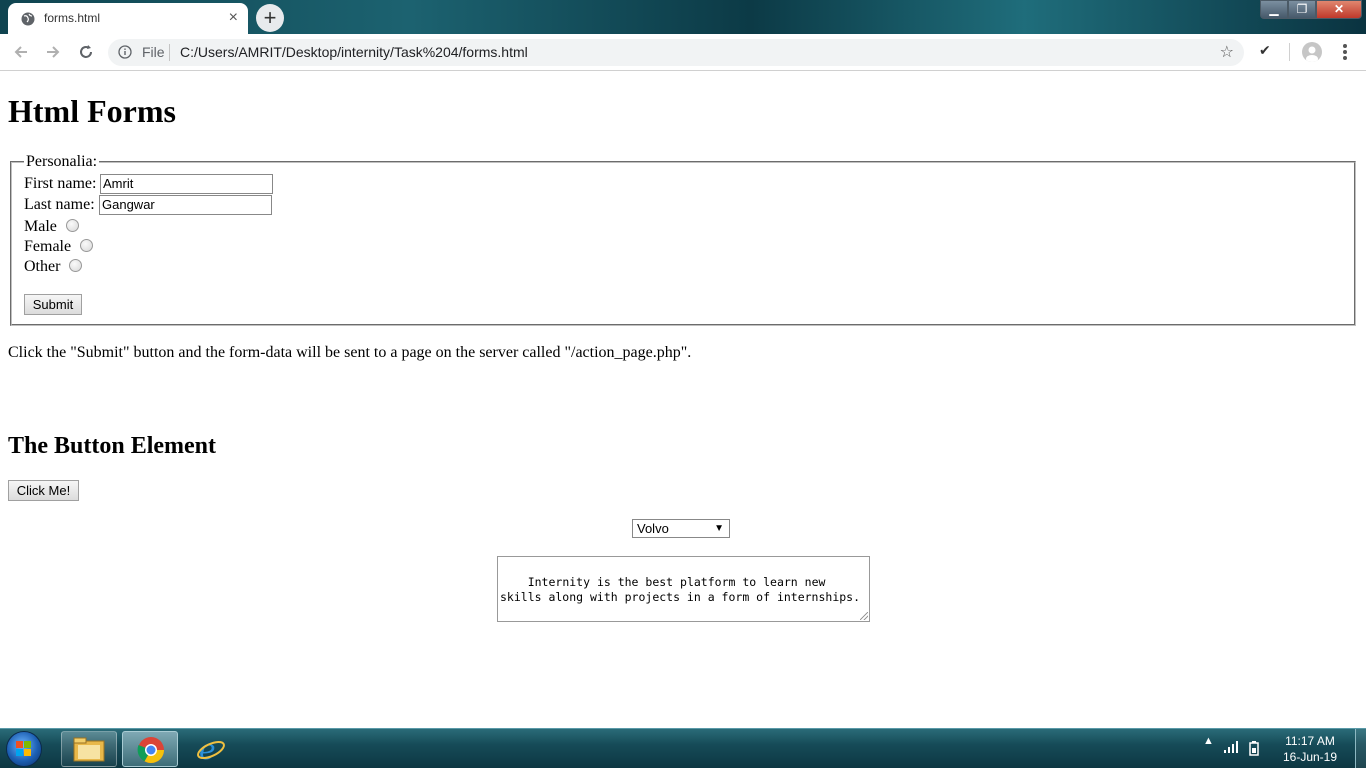 The image size is (1366, 768). I want to click on fieldset-legend: Personalia:, so click(62, 161).